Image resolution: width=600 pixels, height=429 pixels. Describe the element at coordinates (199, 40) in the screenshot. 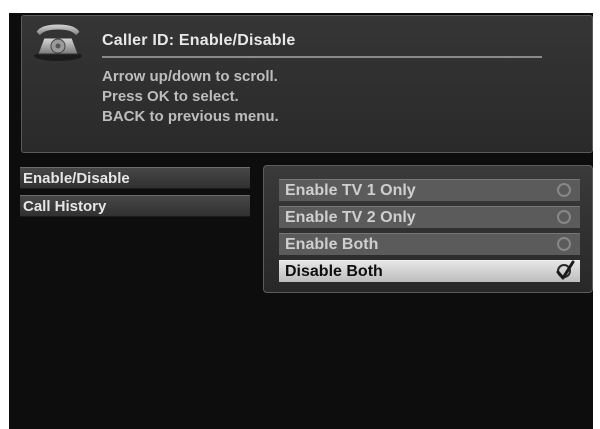

I see `page-title: Caller ID: Enable/Disable` at that location.